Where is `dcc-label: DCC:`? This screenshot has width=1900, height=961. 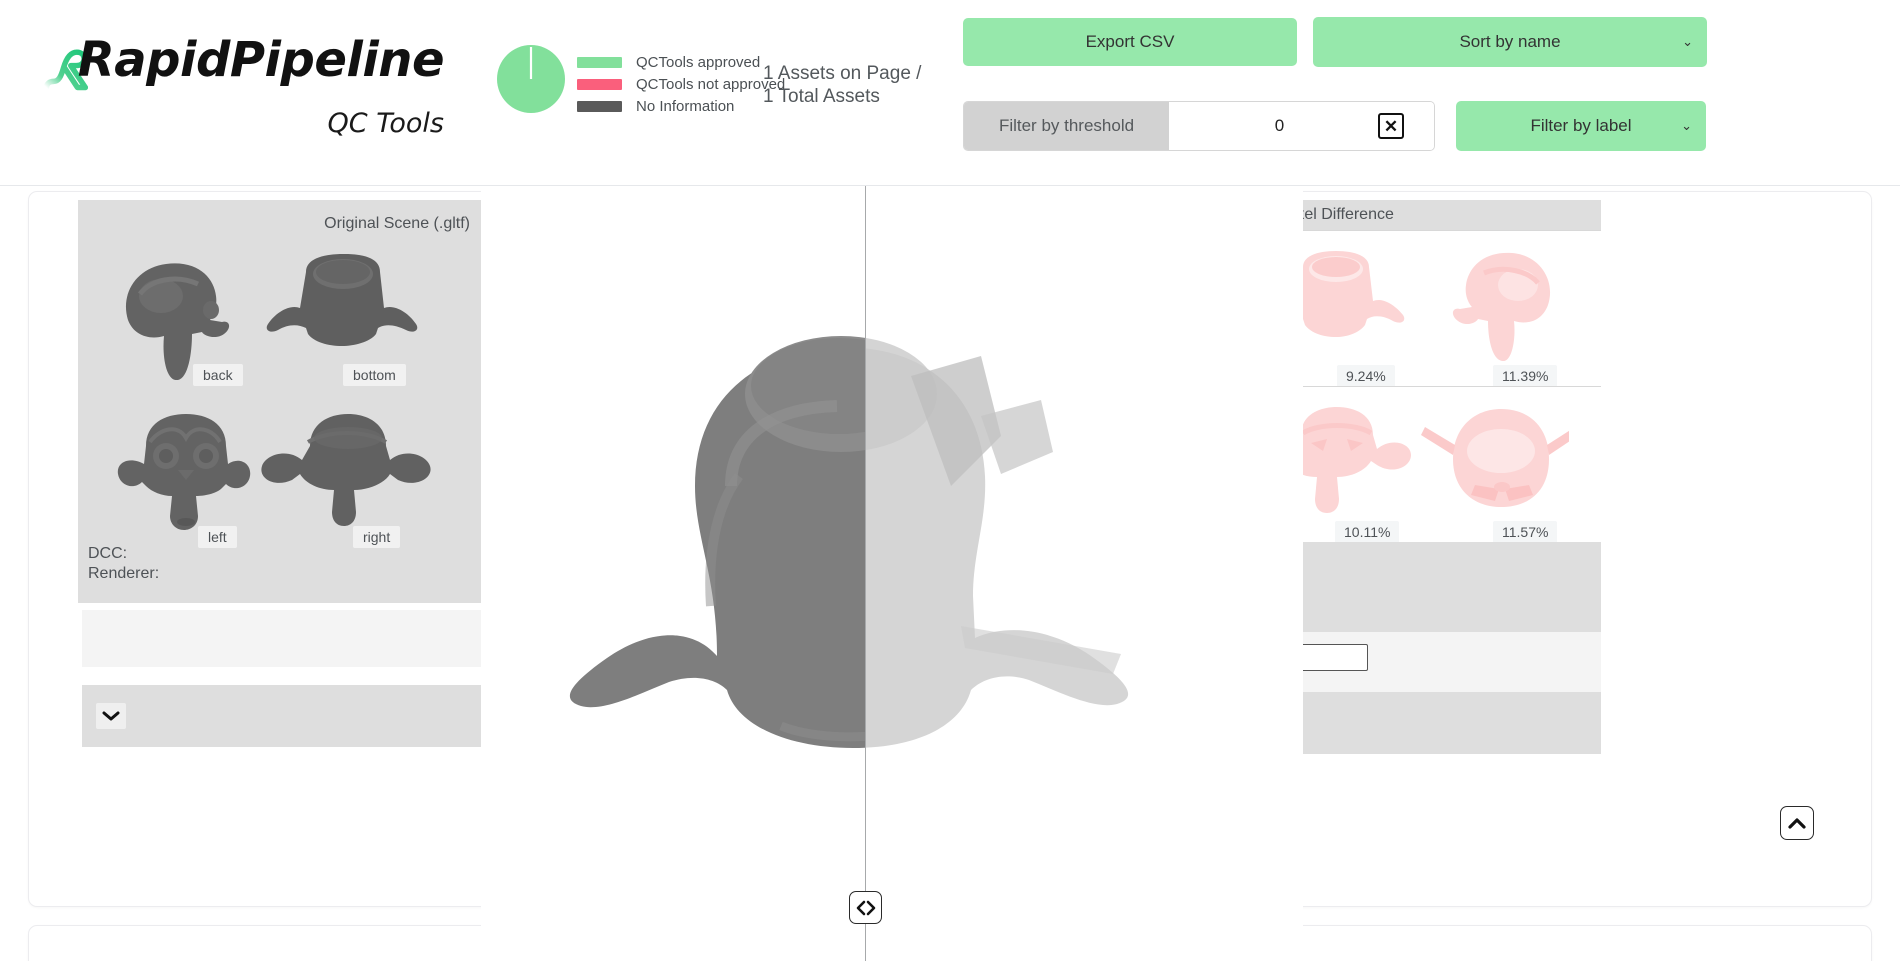 dcc-label: DCC: is located at coordinates (108, 553).